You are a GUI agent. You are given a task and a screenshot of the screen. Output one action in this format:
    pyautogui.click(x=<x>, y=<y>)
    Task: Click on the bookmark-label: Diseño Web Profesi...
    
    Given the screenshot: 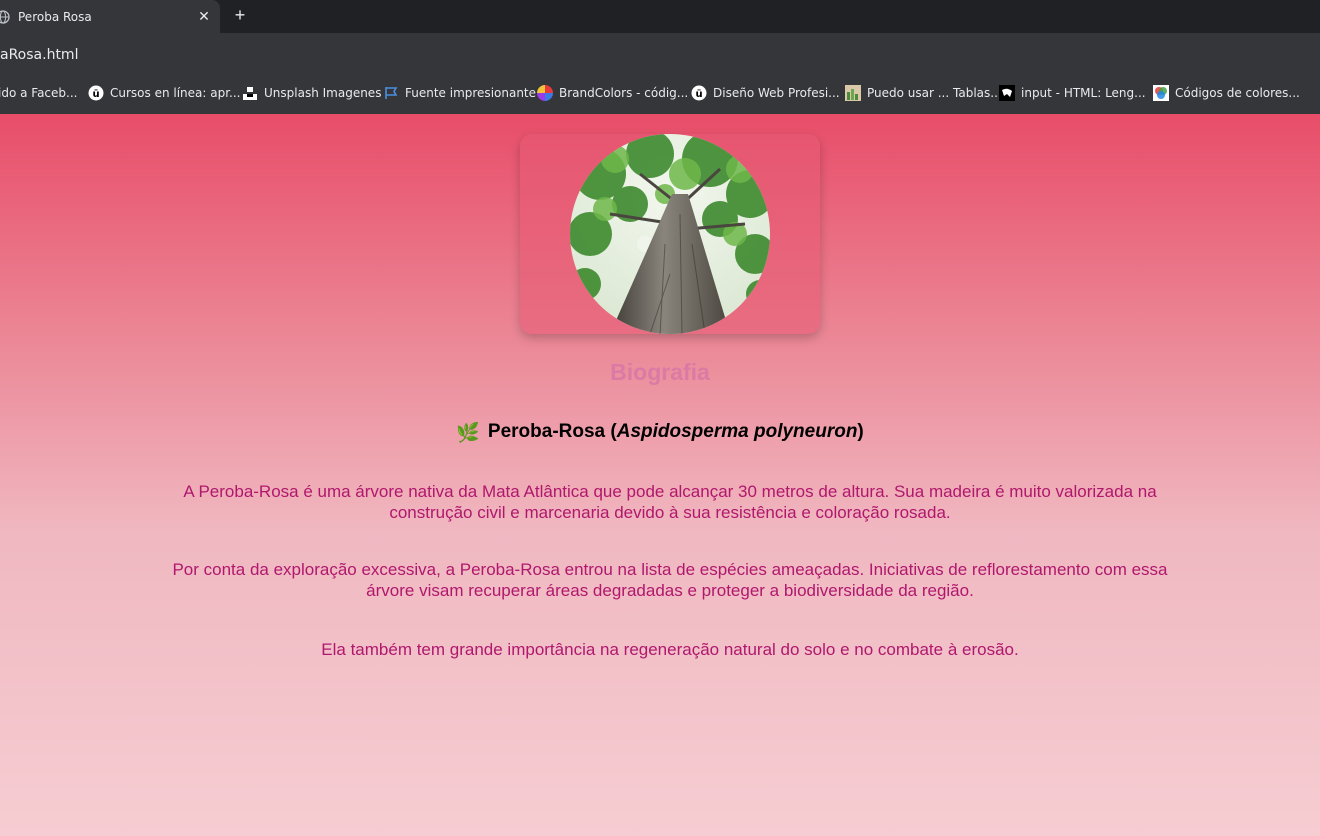 What is the action you would take?
    pyautogui.click(x=776, y=93)
    